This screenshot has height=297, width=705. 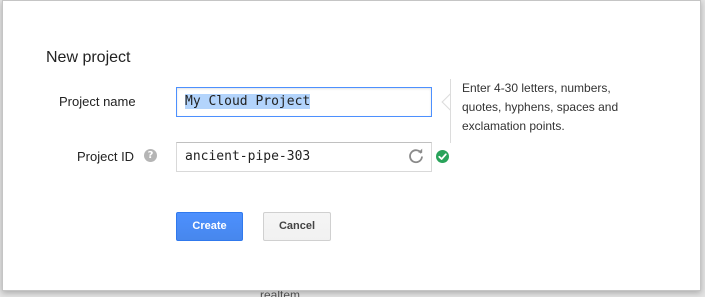 What do you see at coordinates (442, 156) in the screenshot?
I see `check-circle-icon` at bounding box center [442, 156].